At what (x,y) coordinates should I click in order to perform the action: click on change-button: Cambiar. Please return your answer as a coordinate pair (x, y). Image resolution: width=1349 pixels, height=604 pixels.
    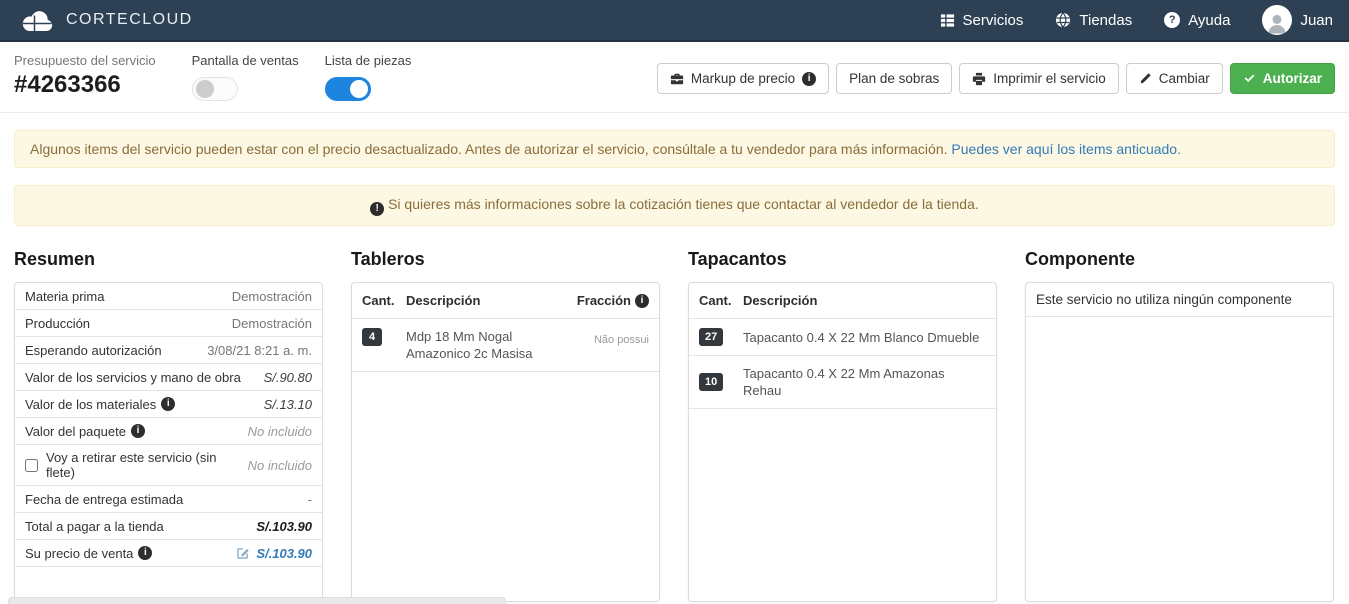
    Looking at the image, I should click on (1174, 78).